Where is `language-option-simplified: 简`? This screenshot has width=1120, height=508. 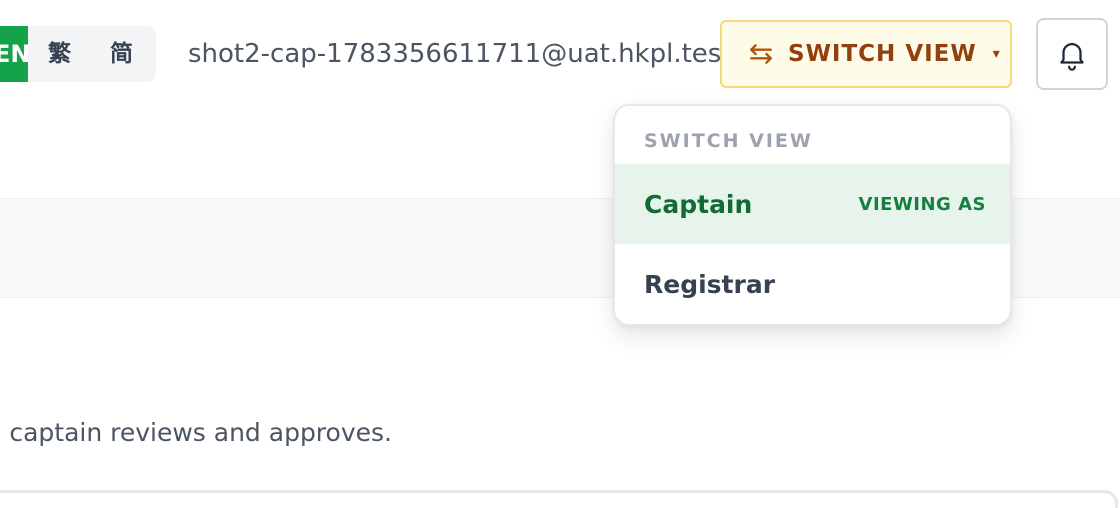
language-option-simplified: 简 is located at coordinates (121, 54).